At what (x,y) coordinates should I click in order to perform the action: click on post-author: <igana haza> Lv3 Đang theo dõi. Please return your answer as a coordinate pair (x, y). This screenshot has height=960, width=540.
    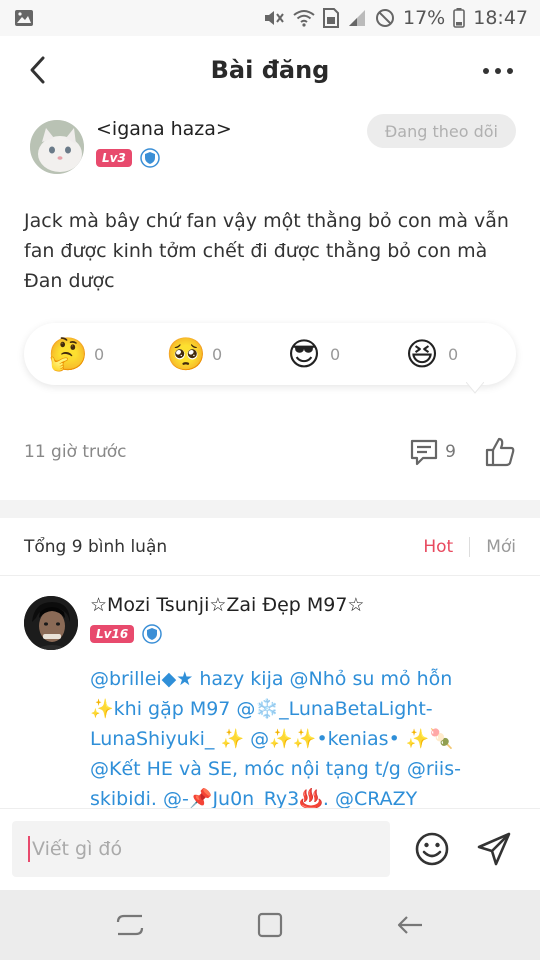
    Looking at the image, I should click on (273, 145).